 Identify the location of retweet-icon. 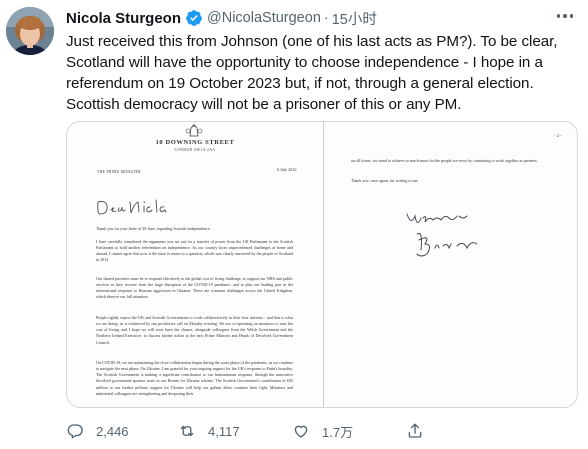
(187, 431).